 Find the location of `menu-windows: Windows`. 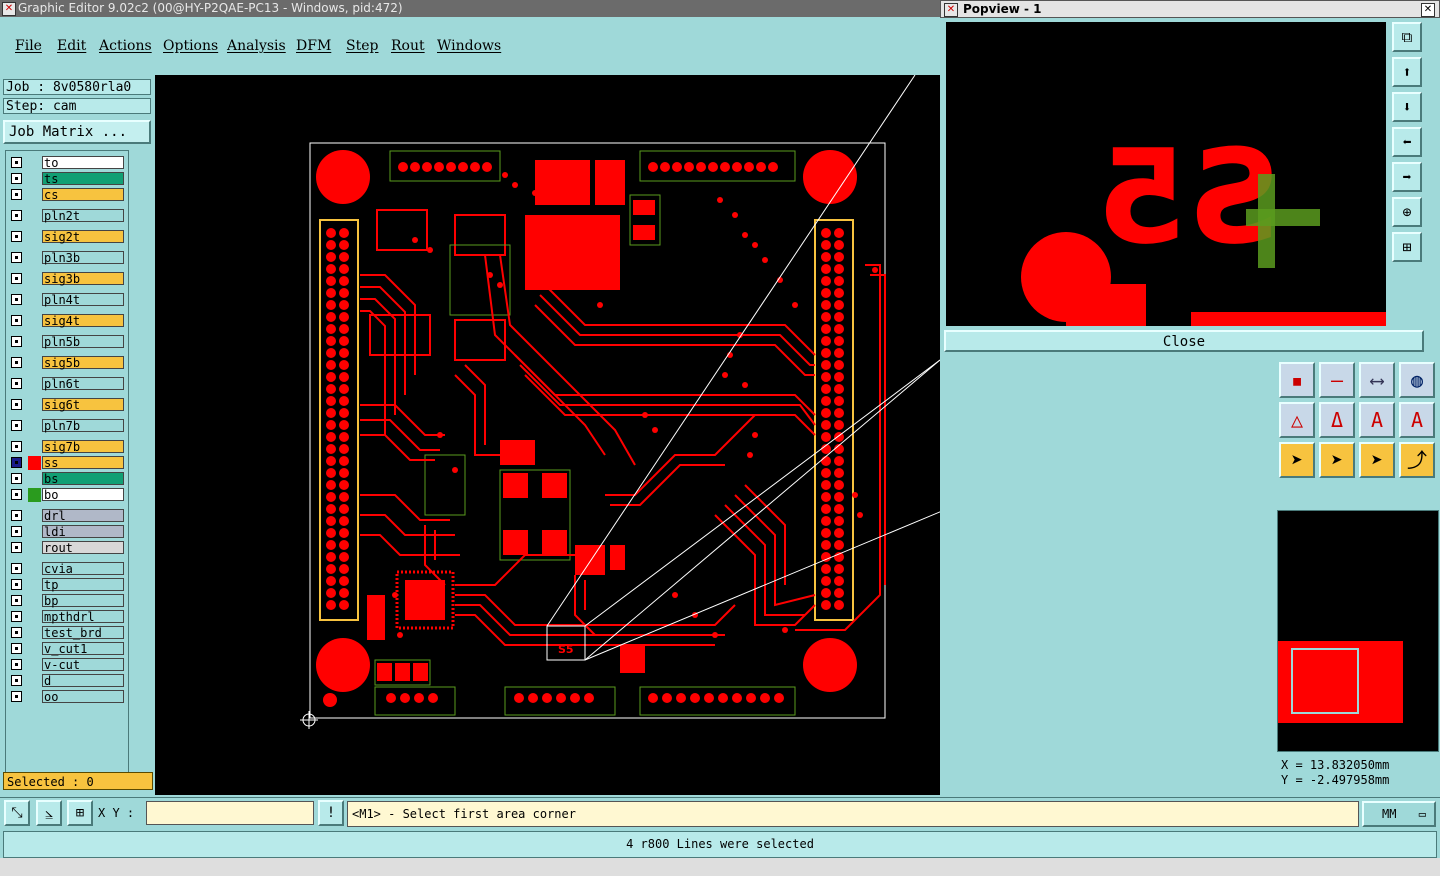

menu-windows: Windows is located at coordinates (469, 46).